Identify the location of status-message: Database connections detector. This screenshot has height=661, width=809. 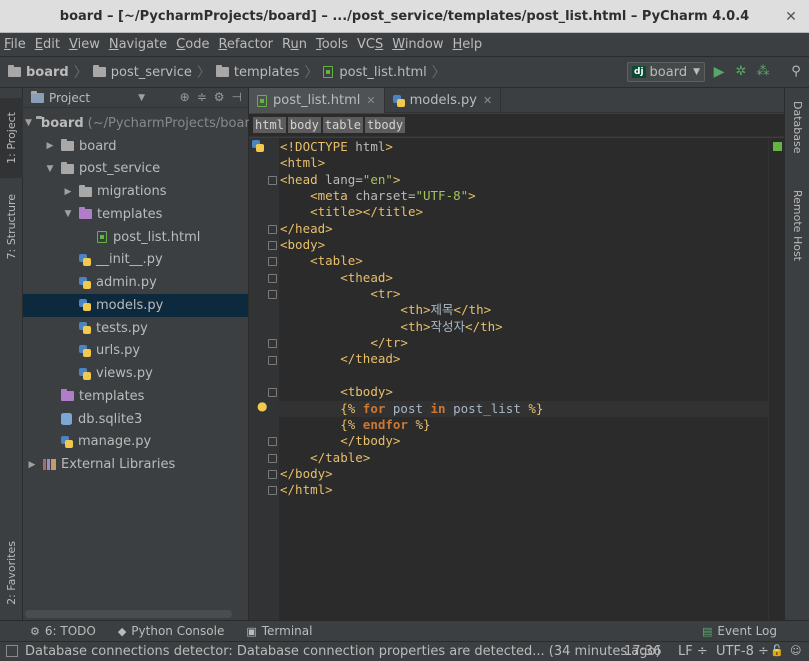
(343, 651).